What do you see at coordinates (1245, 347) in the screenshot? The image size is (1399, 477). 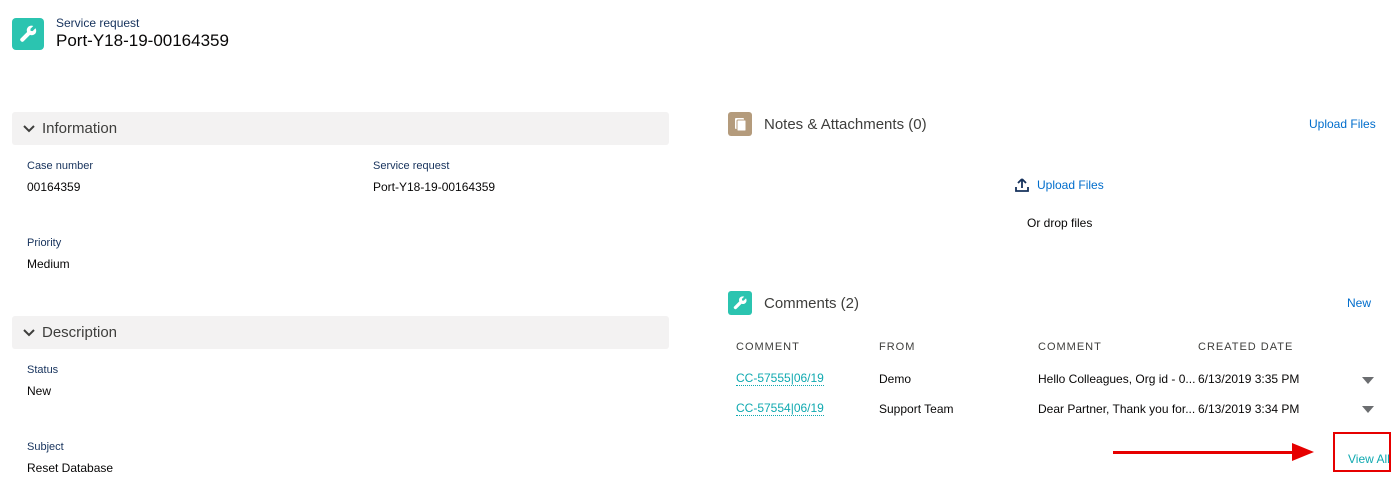 I see `column-header-created-date: CREATED DATE` at bounding box center [1245, 347].